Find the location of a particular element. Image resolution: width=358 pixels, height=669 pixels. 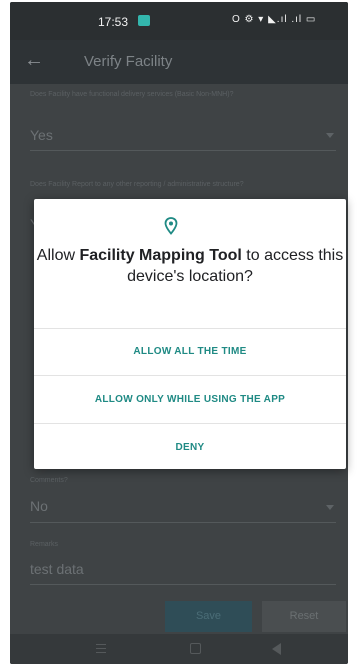

status-bar: 17:53 O ⚙ ▾ ◣.ıl .ıl ▭ is located at coordinates (179, 21).